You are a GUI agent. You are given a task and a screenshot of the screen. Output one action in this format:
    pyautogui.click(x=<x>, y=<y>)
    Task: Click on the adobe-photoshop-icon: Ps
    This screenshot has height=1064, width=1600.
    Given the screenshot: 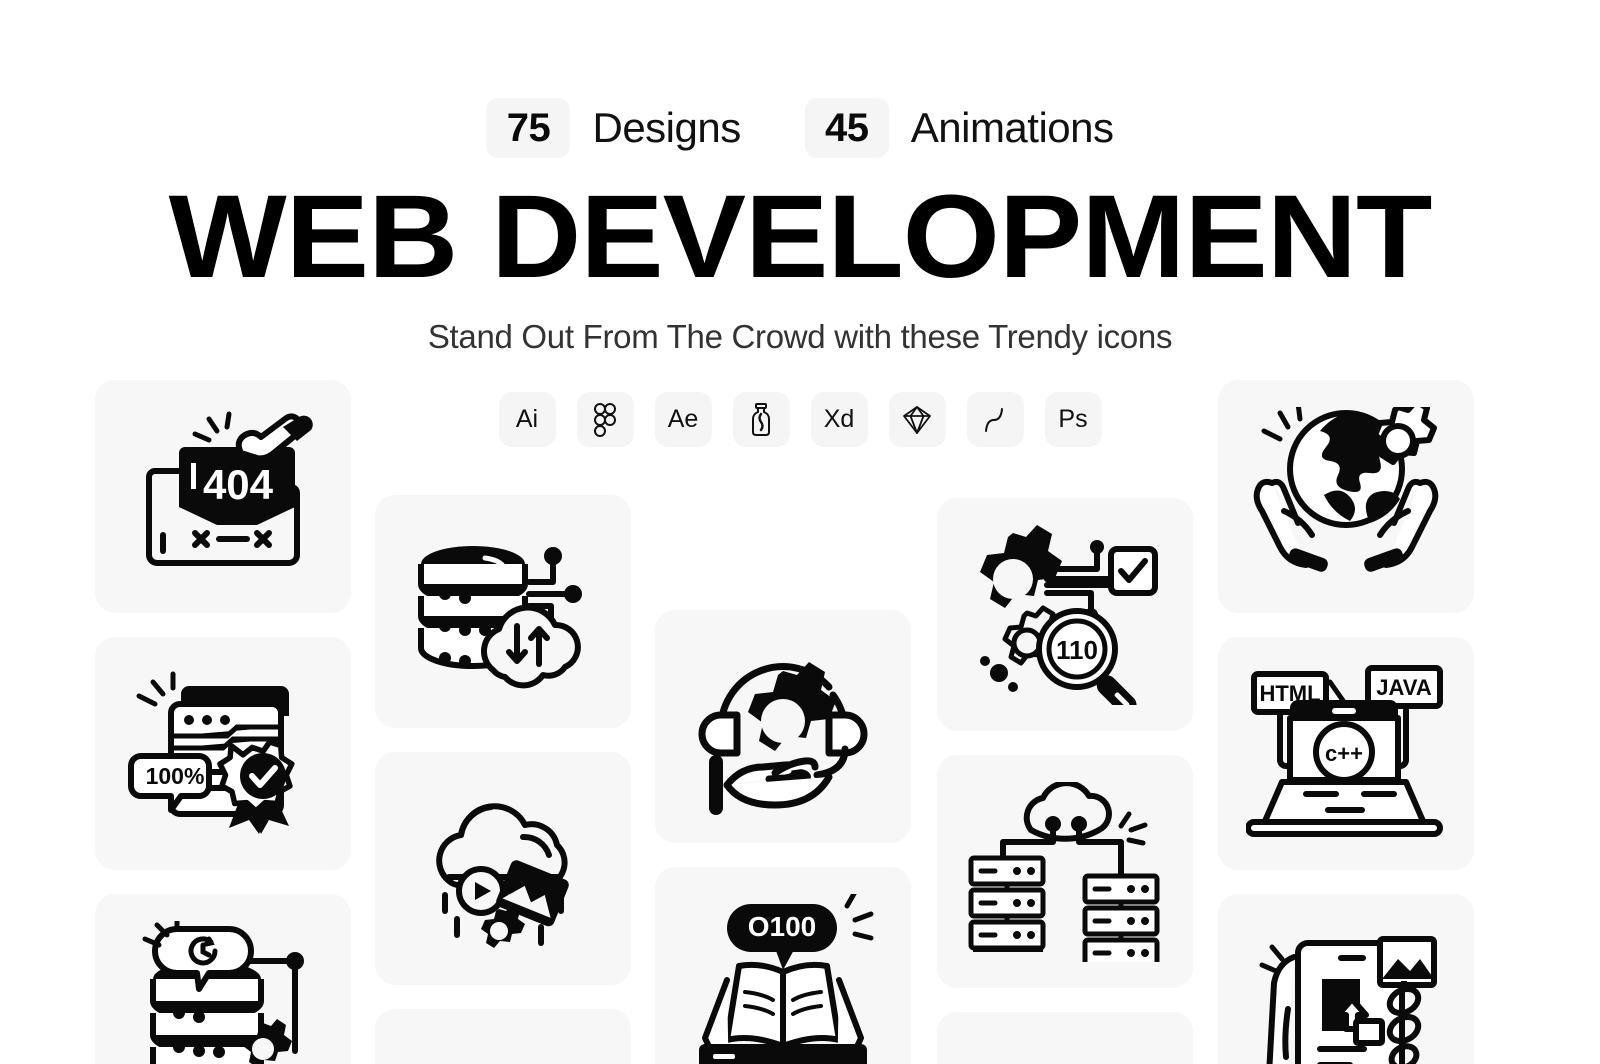 What is the action you would take?
    pyautogui.click(x=1073, y=419)
    